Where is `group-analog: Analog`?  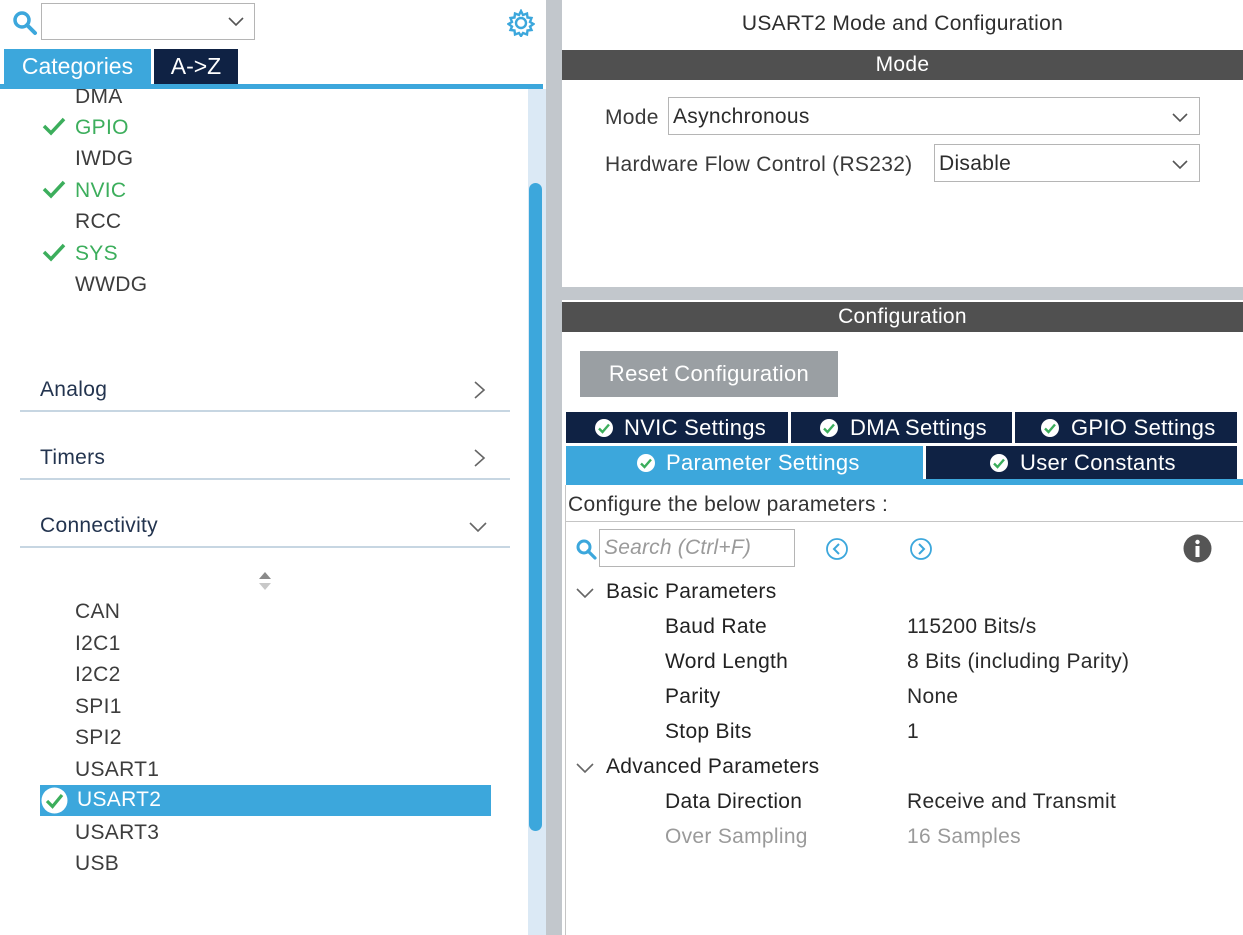
group-analog: Analog is located at coordinates (265, 389).